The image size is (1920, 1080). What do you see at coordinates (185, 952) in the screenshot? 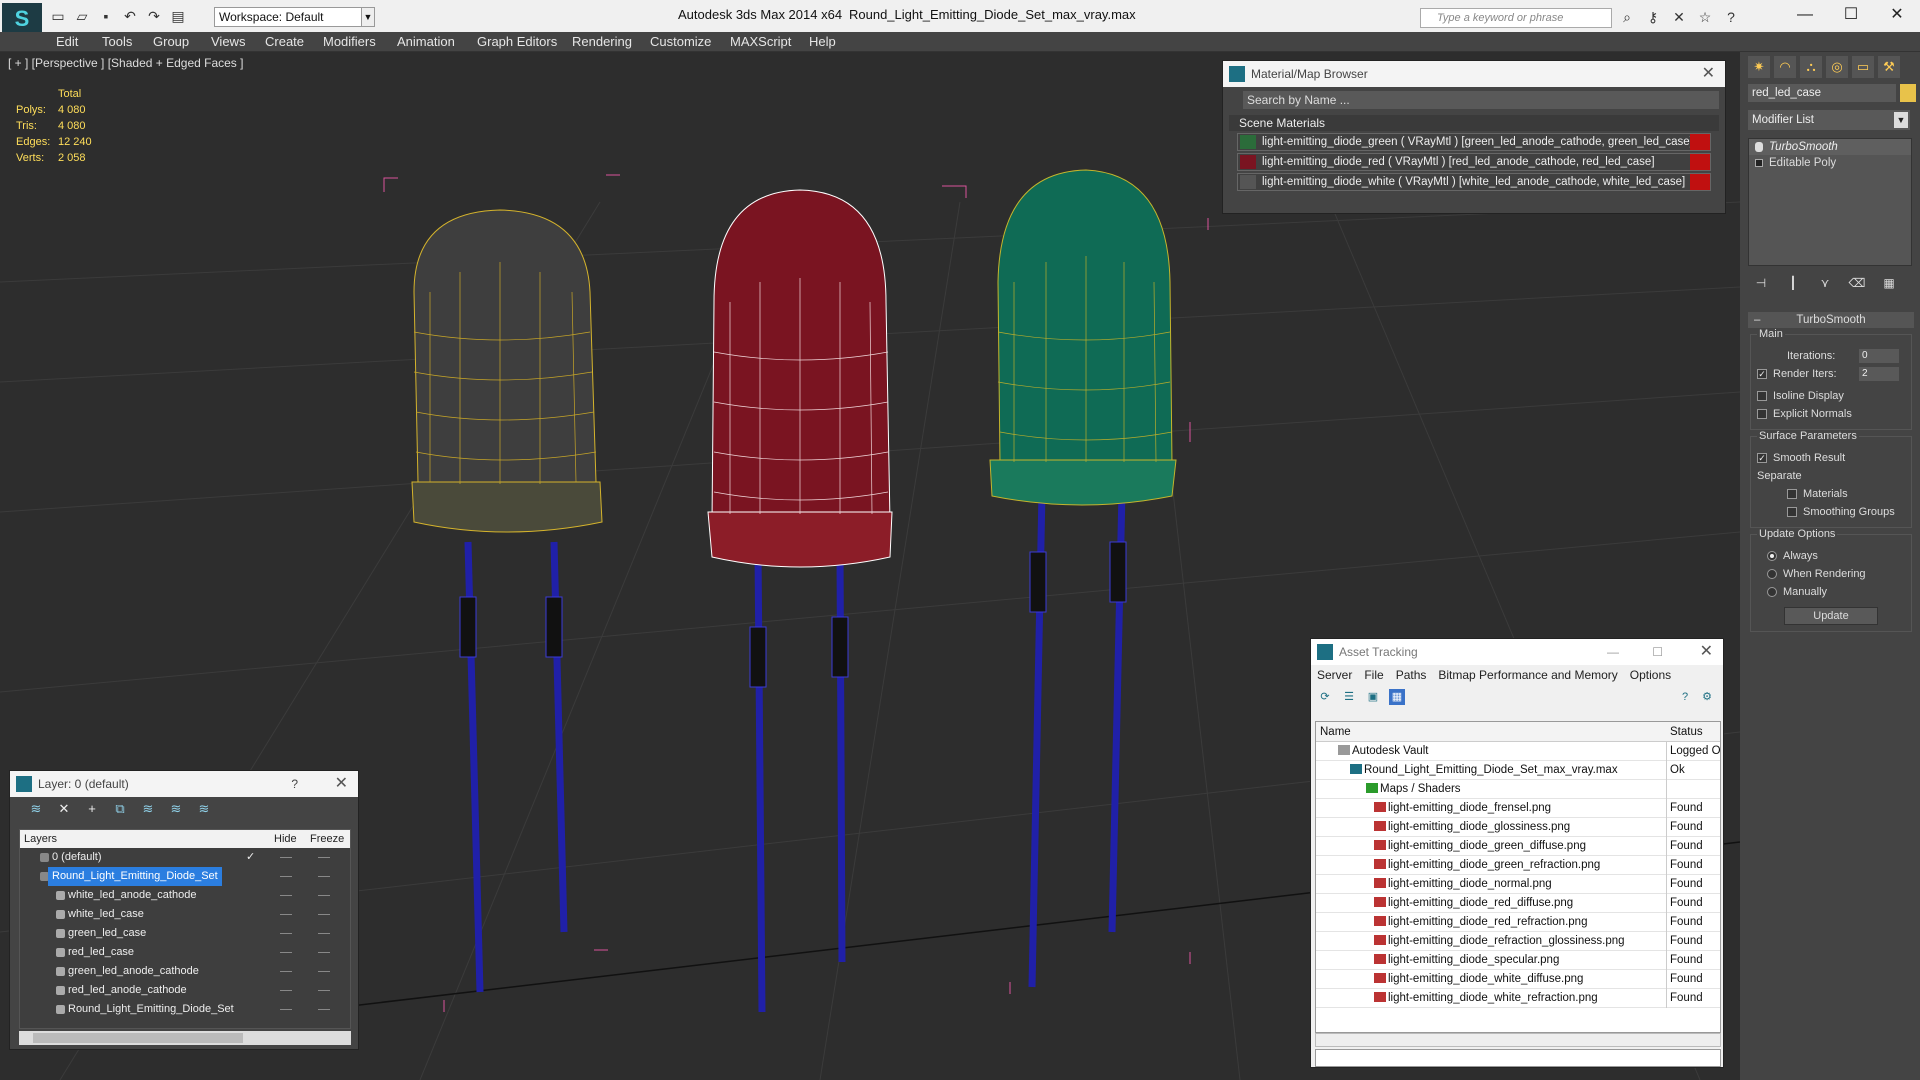
I see `layer-object-row: red_led_case` at bounding box center [185, 952].